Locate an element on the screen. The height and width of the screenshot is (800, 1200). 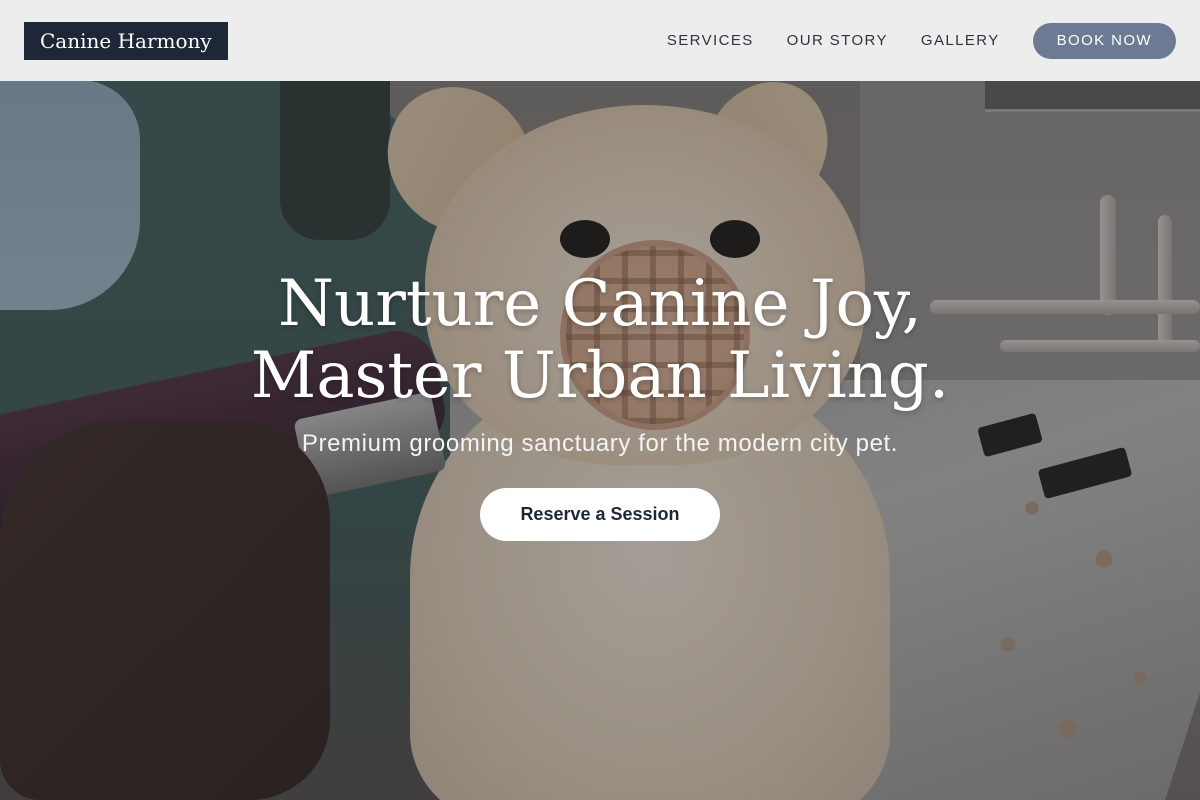
brand-logo: Canine Harmony is located at coordinates (126, 40).